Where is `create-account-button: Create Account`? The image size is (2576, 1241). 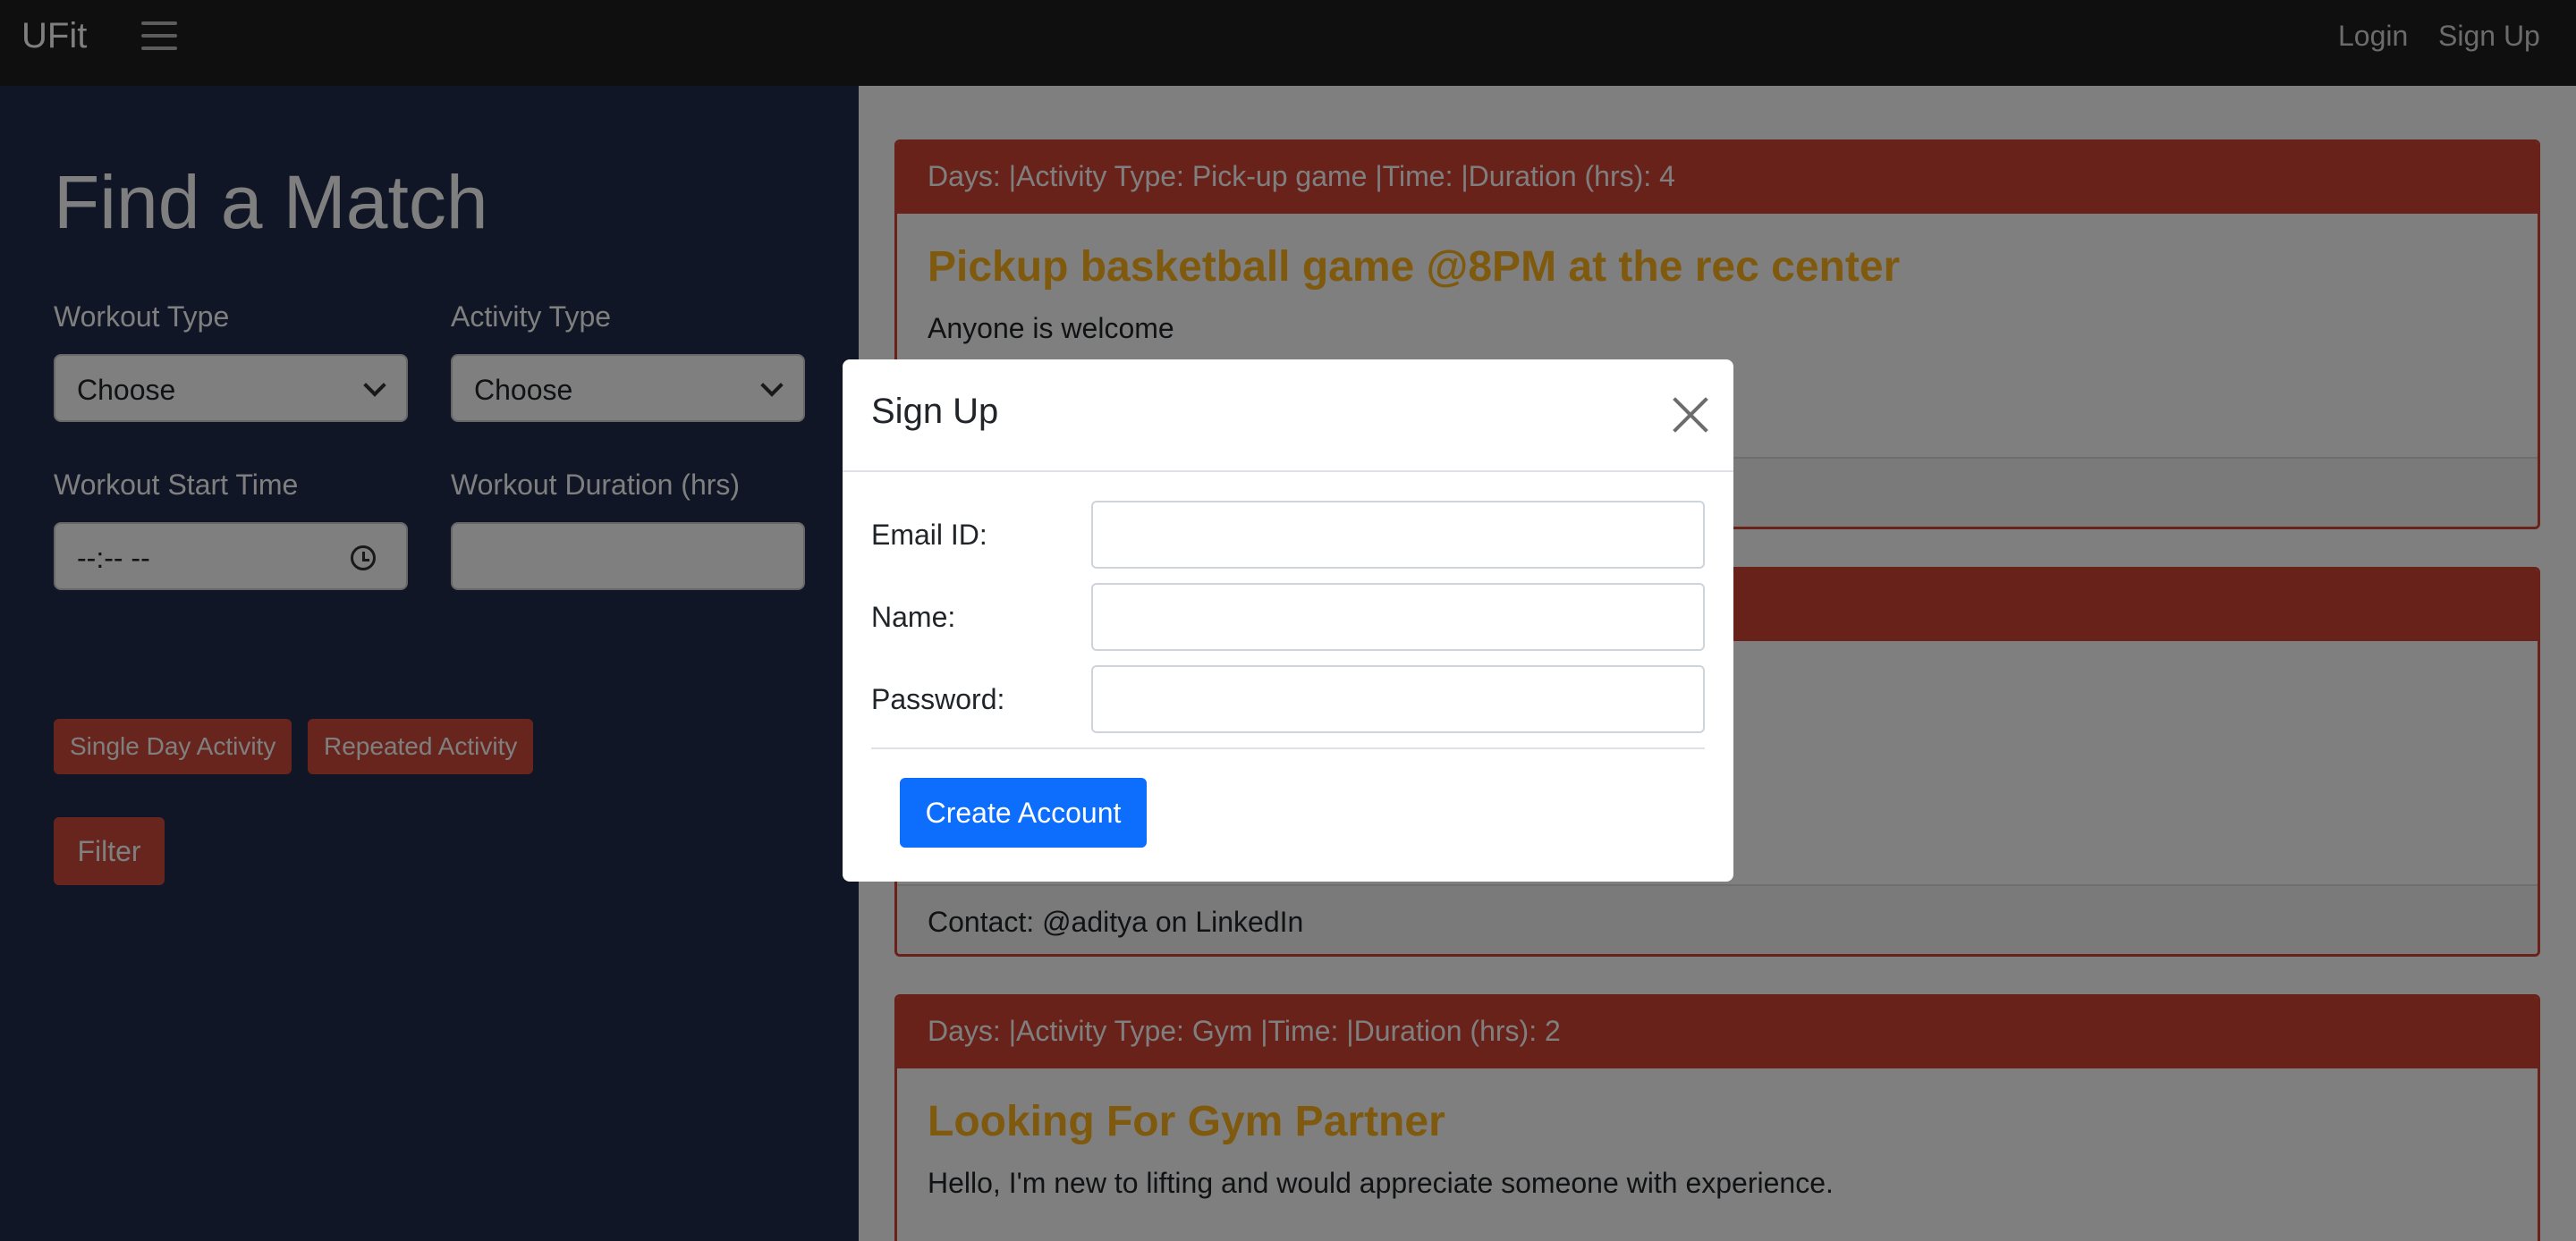
create-account-button: Create Account is located at coordinates (1023, 813).